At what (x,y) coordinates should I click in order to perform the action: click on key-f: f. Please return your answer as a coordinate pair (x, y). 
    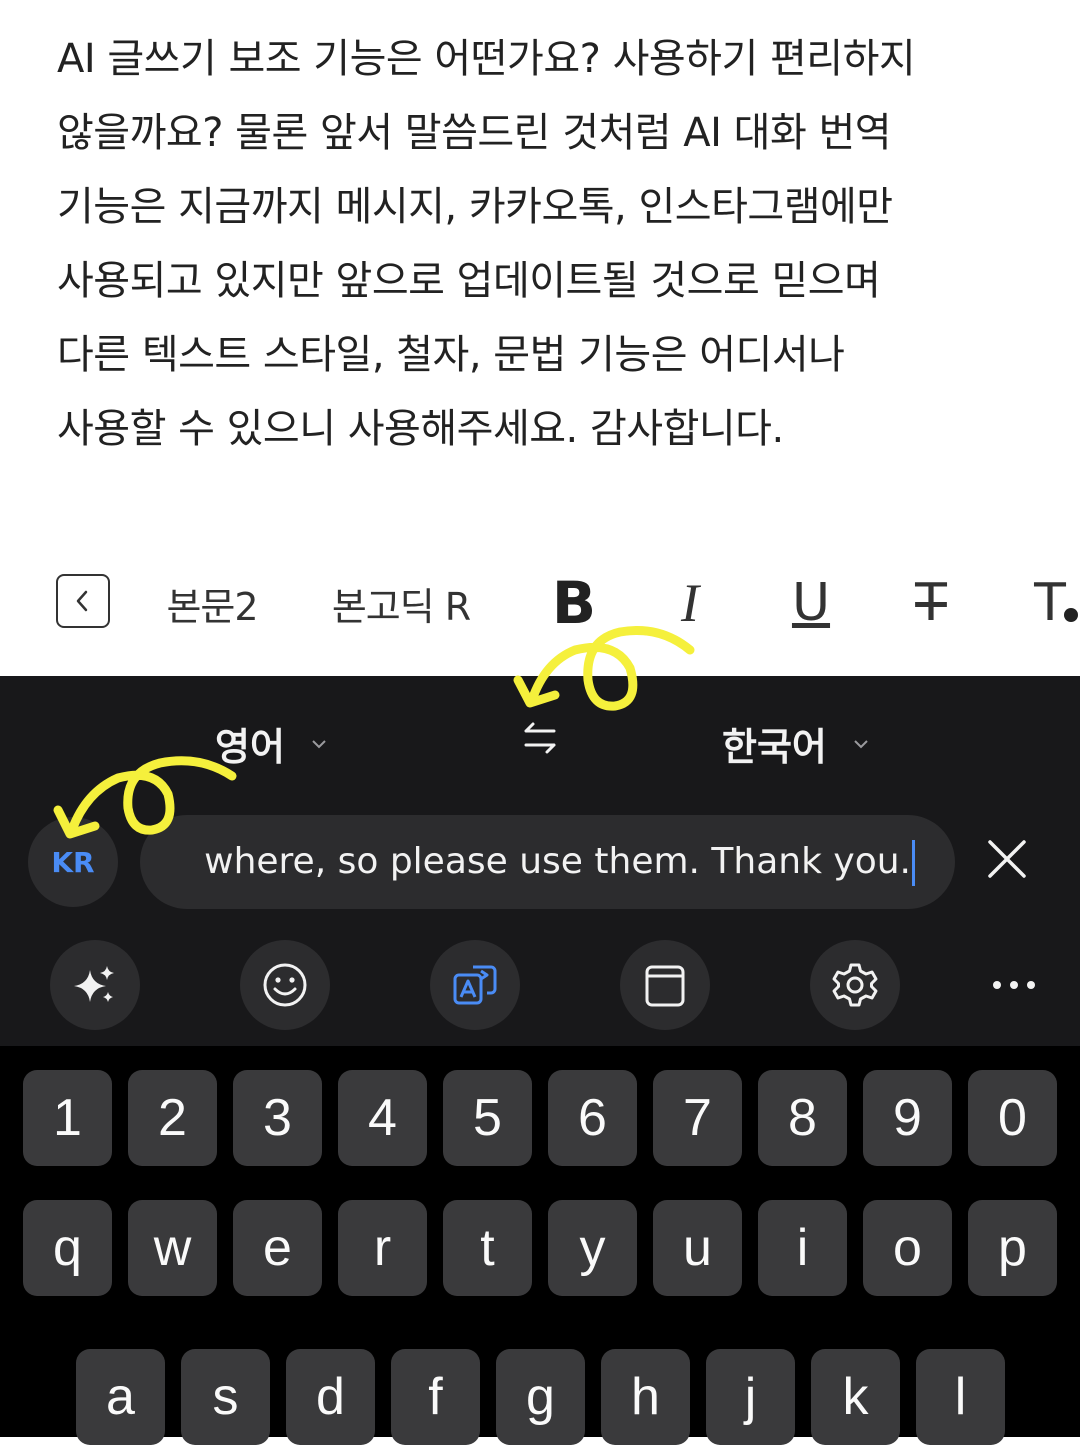
    Looking at the image, I should click on (435, 1397).